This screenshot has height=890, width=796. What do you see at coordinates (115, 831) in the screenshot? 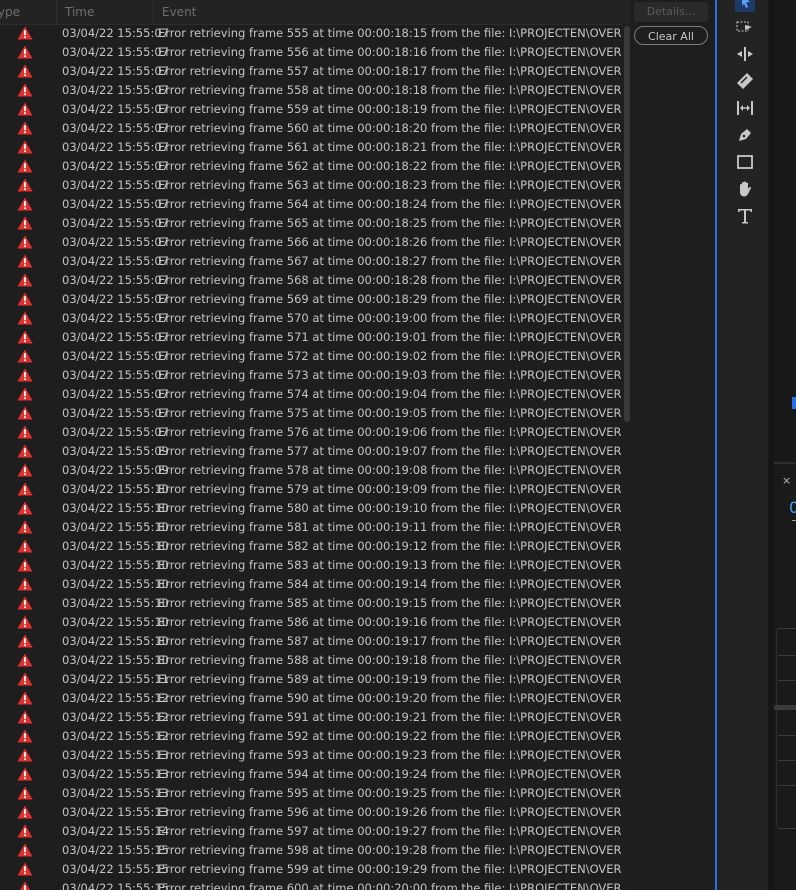
I see `event-time: 03/04/22 15:55:14` at bounding box center [115, 831].